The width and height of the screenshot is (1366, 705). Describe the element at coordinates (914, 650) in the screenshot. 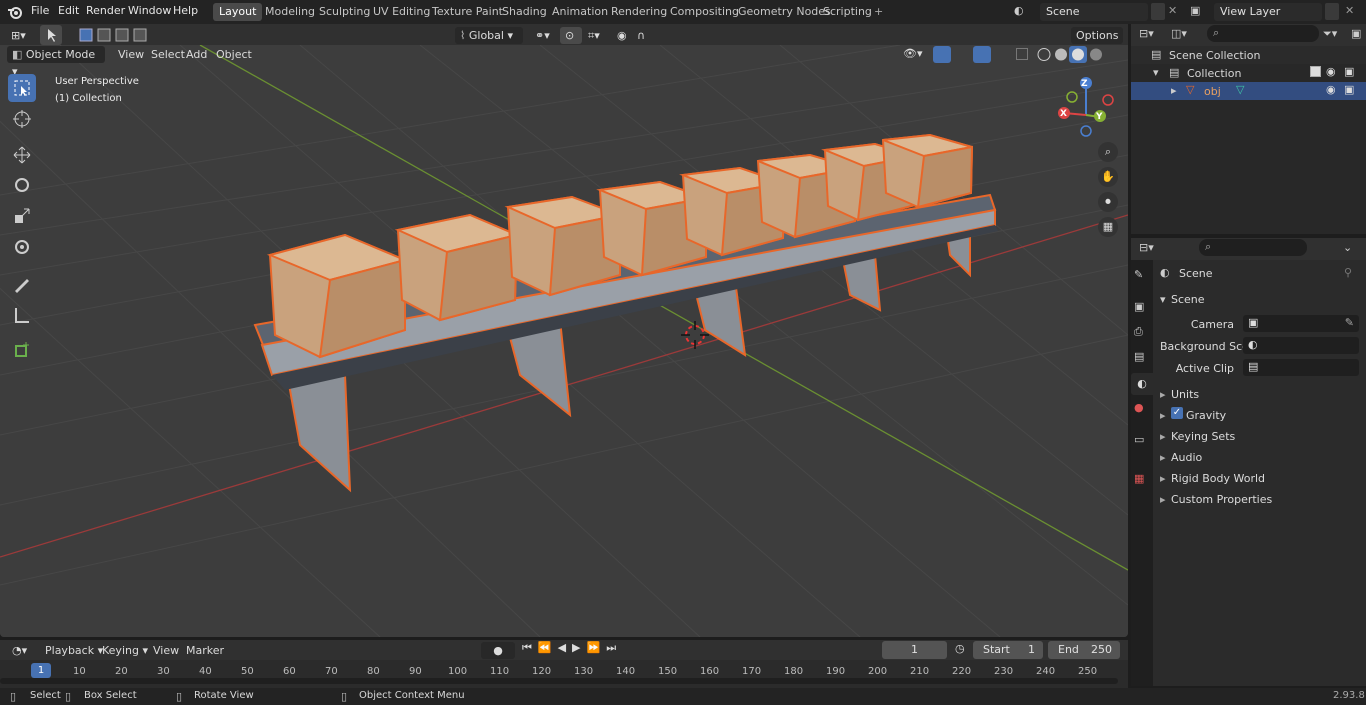

I see `current-frame-field: 1` at that location.